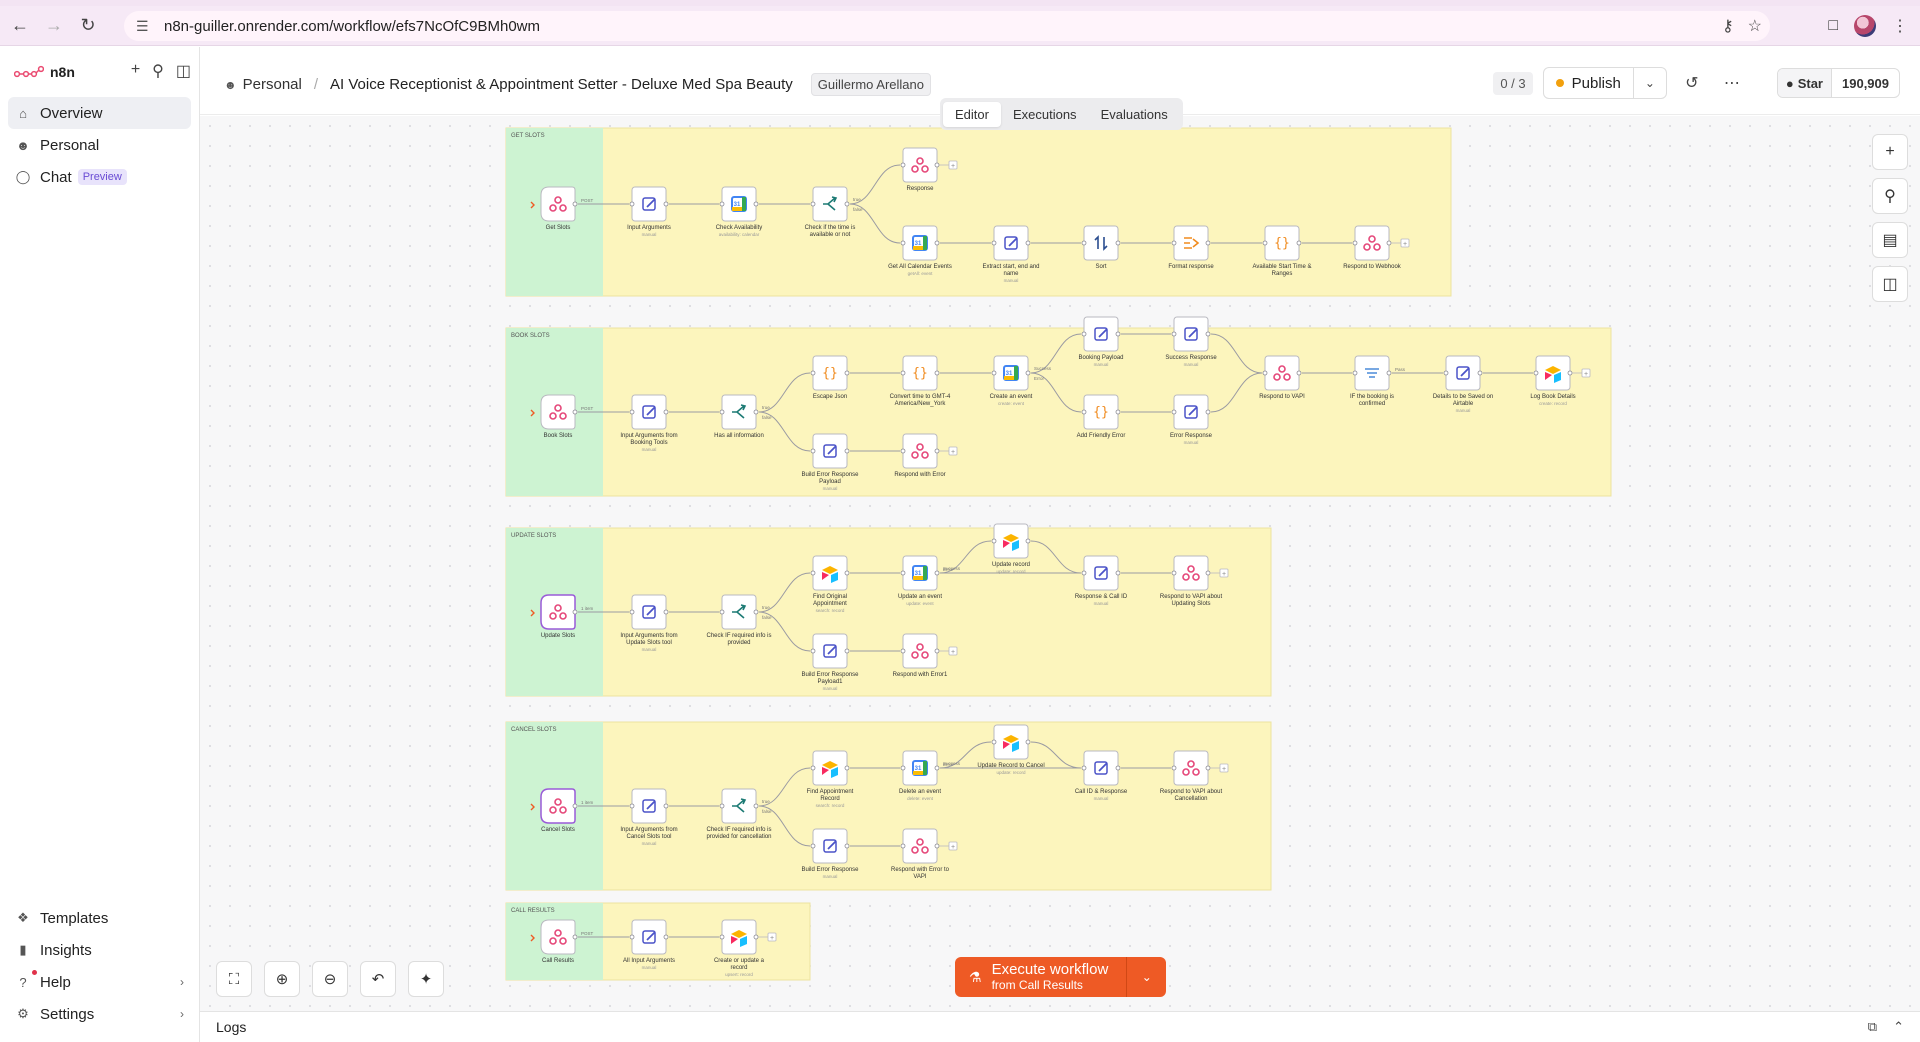  I want to click on workflow-node: Format response, so click(1191, 247).